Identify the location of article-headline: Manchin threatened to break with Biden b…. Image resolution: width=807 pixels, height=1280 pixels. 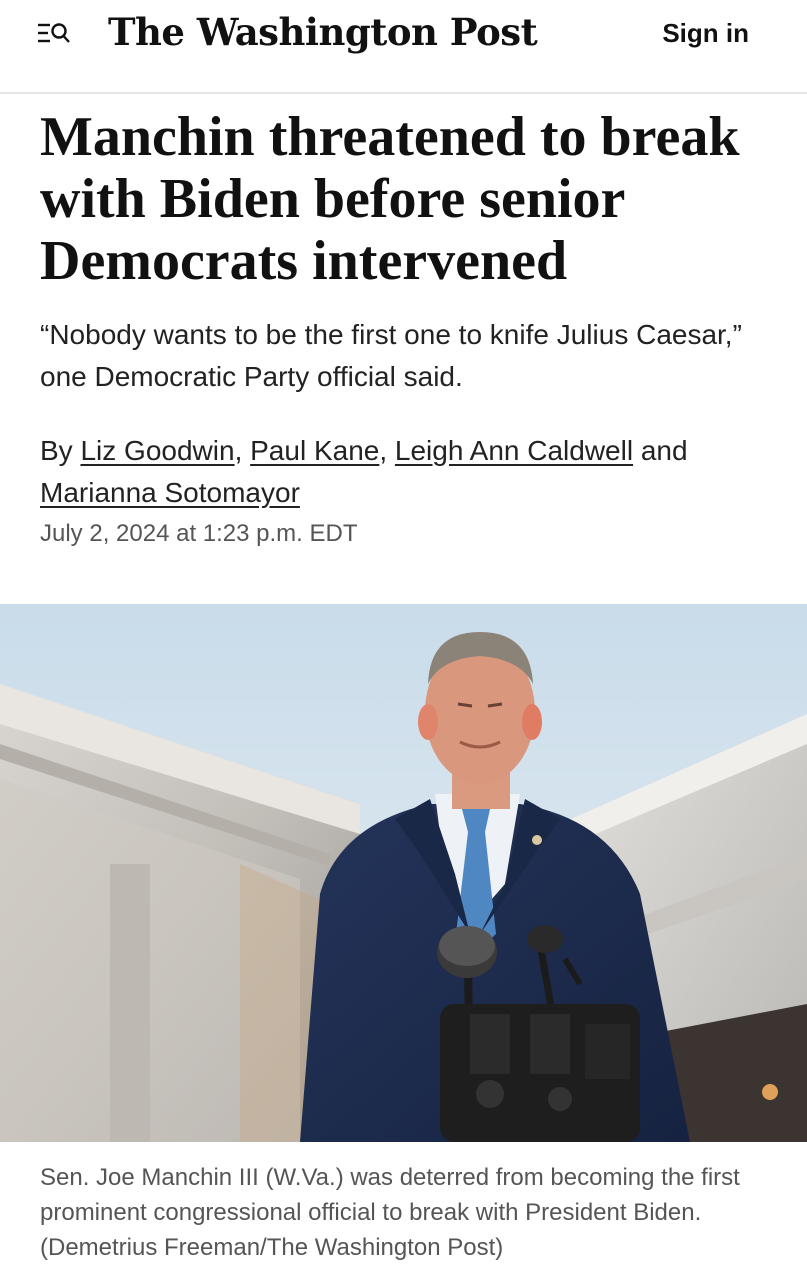
(390, 199).